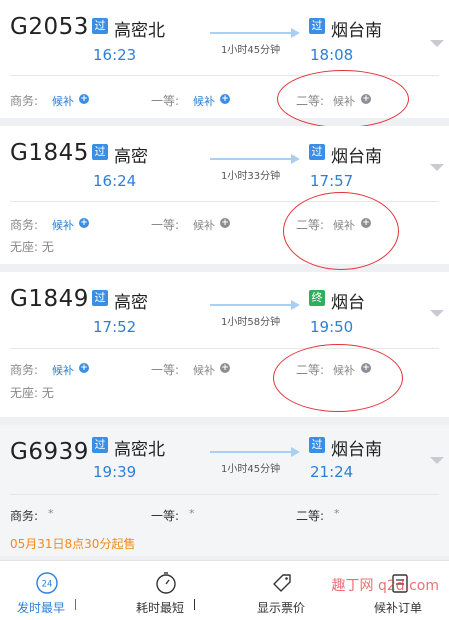 The width and height of the screenshot is (449, 620). Describe the element at coordinates (160, 608) in the screenshot. I see `nav-label: 耗时最短` at that location.